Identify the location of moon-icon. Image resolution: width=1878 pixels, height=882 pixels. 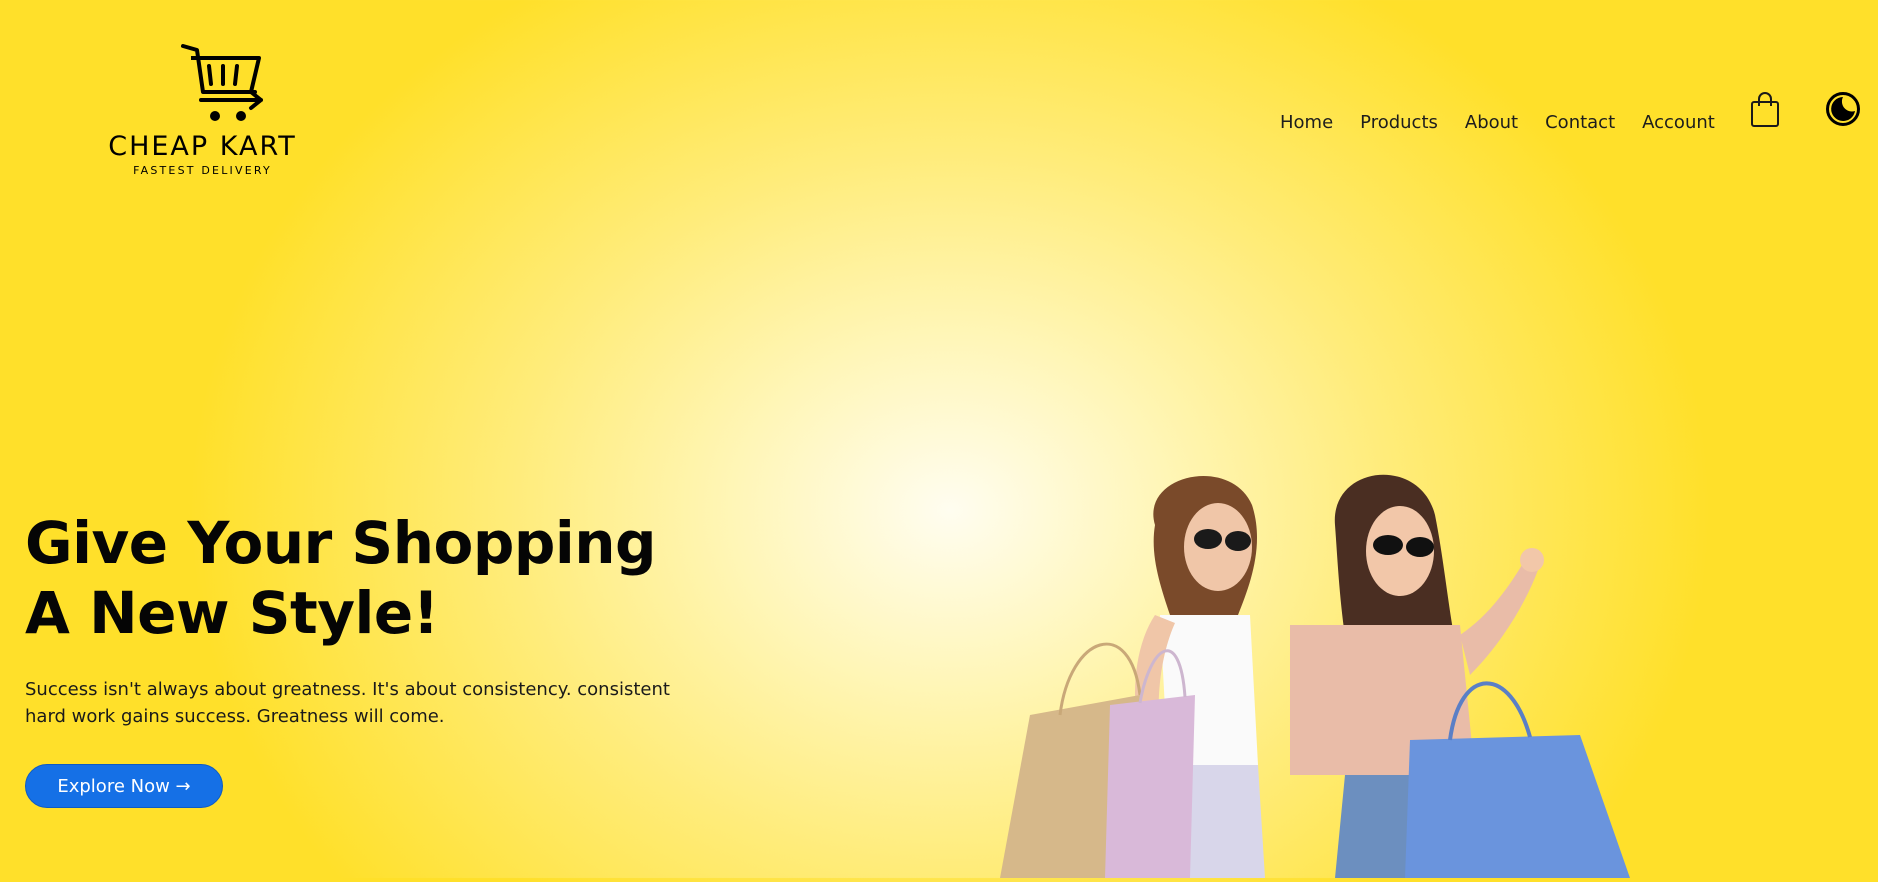
(1843, 111).